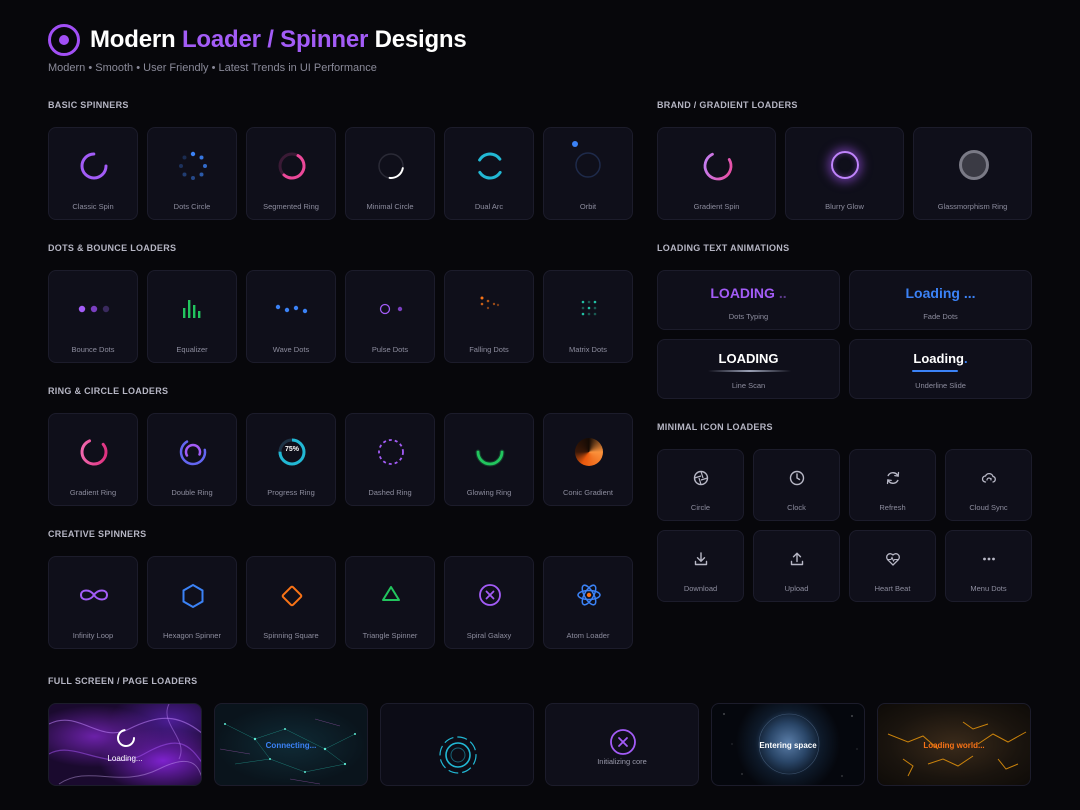 The height and width of the screenshot is (810, 1080). Describe the element at coordinates (193, 452) in the screenshot. I see `double-ring-icon` at that location.